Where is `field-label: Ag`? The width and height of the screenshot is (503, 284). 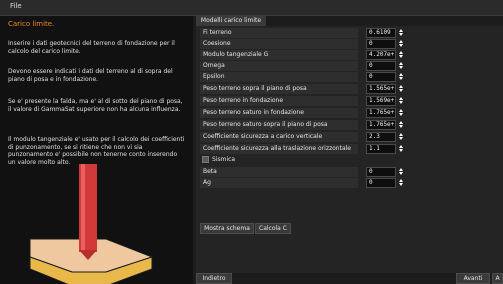 field-label: Ag is located at coordinates (279, 183).